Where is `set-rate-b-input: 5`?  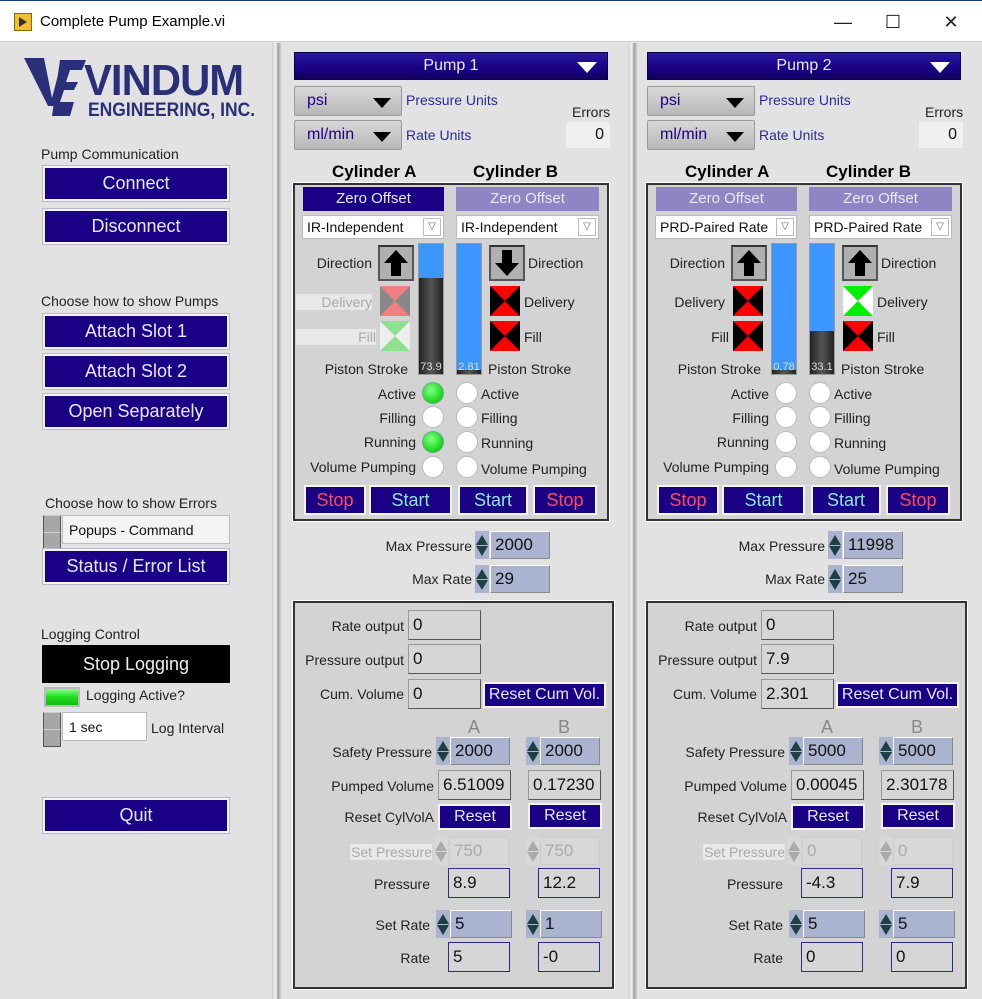 set-rate-b-input: 5 is located at coordinates (924, 924).